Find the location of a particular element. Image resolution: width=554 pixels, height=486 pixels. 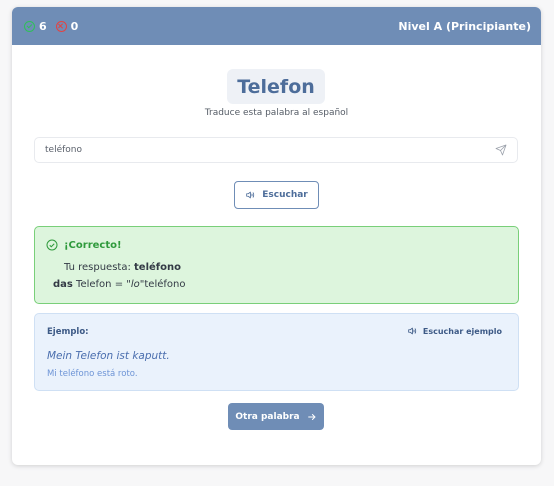

spanish-word: teléfono is located at coordinates (165, 284).